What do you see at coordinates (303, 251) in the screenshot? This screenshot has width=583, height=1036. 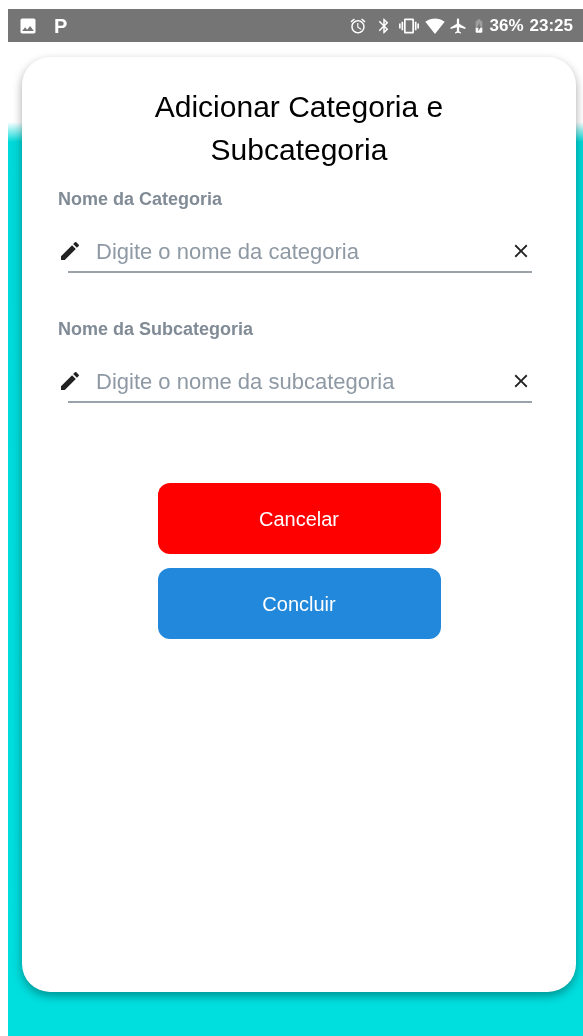 I see `text-field: Digite o nome da categoria` at bounding box center [303, 251].